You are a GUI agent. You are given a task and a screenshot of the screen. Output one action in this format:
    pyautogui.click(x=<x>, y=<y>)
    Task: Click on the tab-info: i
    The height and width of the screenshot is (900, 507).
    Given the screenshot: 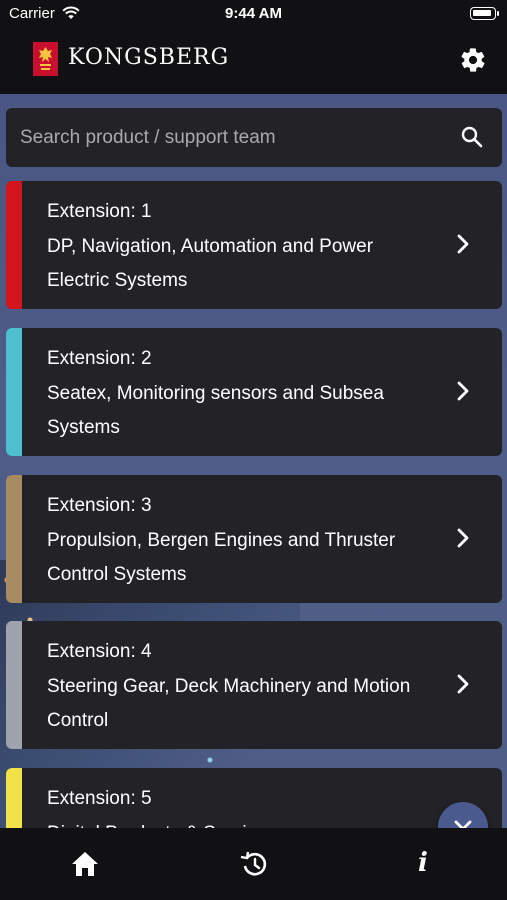 What is the action you would take?
    pyautogui.click(x=426, y=864)
    